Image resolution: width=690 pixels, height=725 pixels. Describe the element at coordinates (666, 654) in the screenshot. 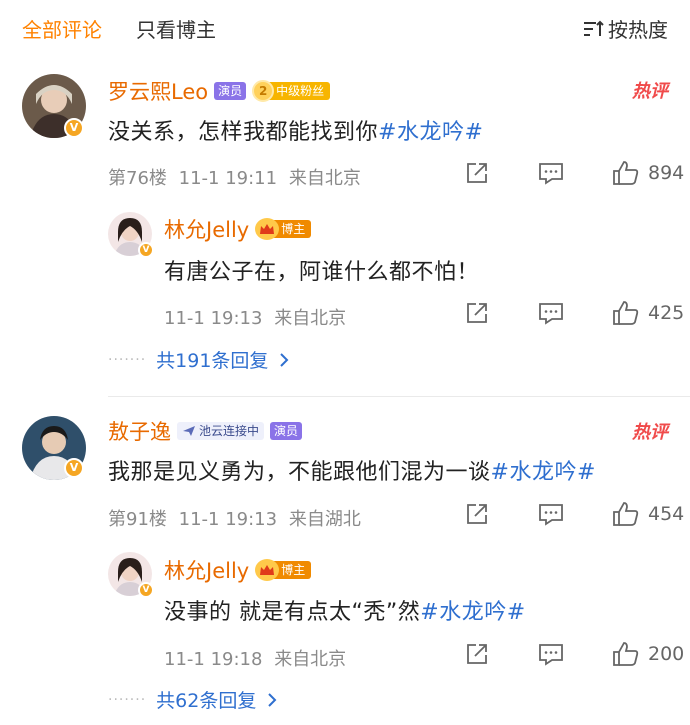

I see `like-count: 200` at that location.